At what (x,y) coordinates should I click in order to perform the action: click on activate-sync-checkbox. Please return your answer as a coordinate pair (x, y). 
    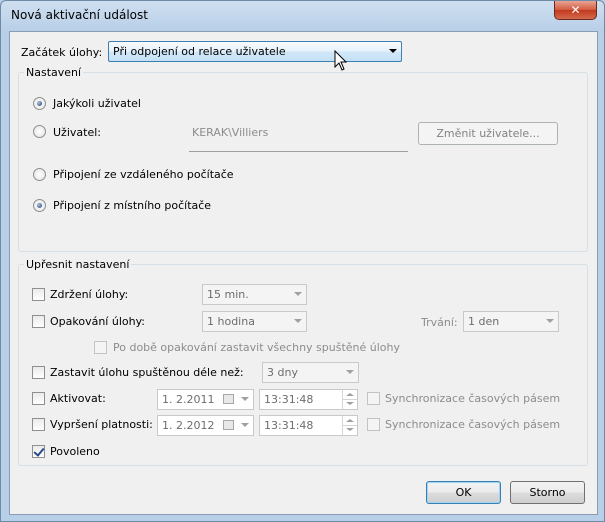
    Looking at the image, I should click on (373, 398).